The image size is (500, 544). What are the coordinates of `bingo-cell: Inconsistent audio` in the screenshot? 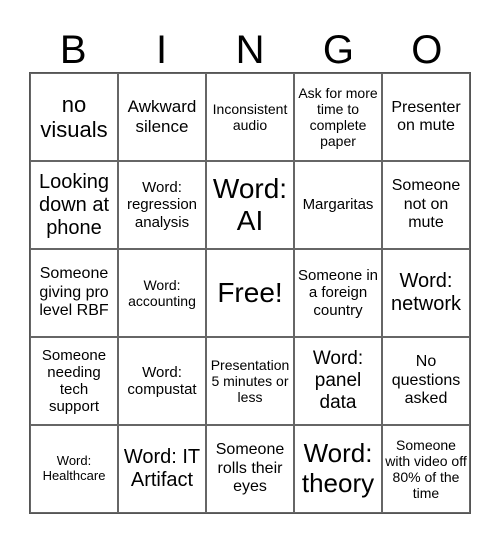 It's located at (250, 117).